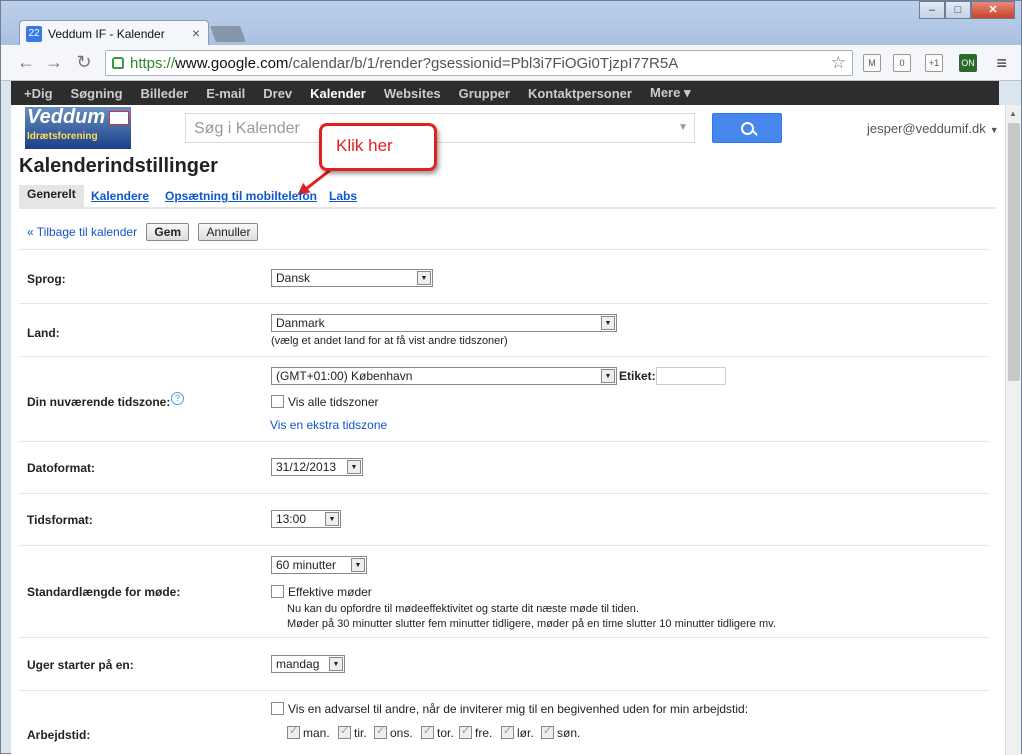 The height and width of the screenshot is (755, 1022). I want to click on week-start-select: mandag ▼, so click(308, 664).